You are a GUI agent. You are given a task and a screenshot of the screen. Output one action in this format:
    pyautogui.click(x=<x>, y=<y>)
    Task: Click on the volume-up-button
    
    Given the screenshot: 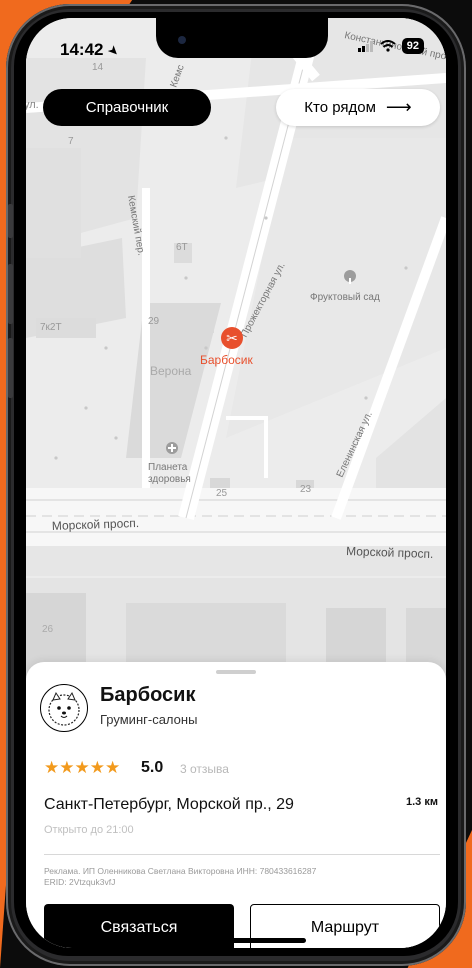 What is the action you would take?
    pyautogui.click(x=10, y=294)
    